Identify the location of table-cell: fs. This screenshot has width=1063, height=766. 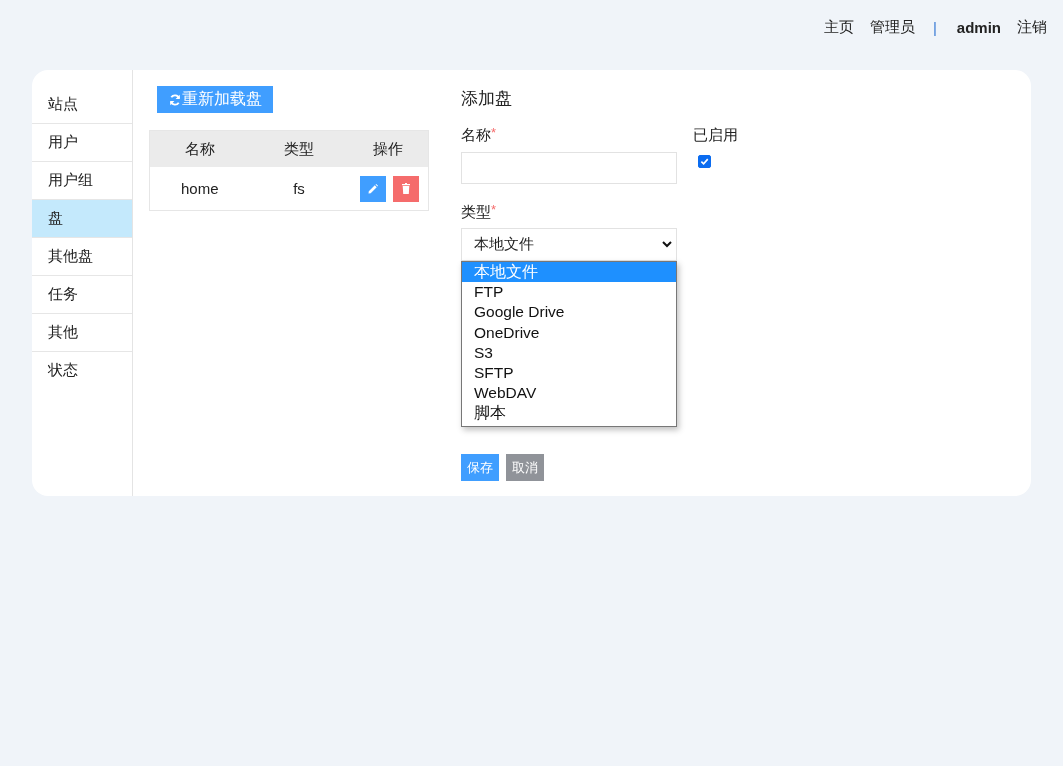
(299, 189).